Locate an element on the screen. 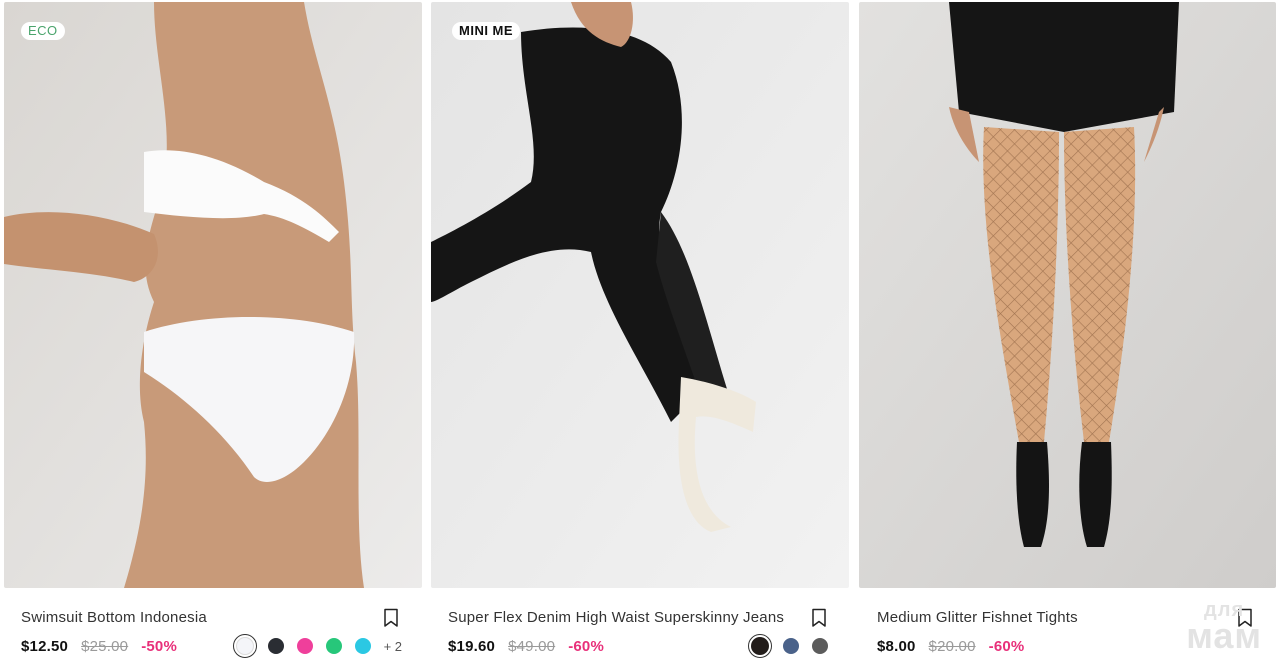 This screenshot has height=669, width=1280. mini-me-badge: MINI ME is located at coordinates (486, 31).